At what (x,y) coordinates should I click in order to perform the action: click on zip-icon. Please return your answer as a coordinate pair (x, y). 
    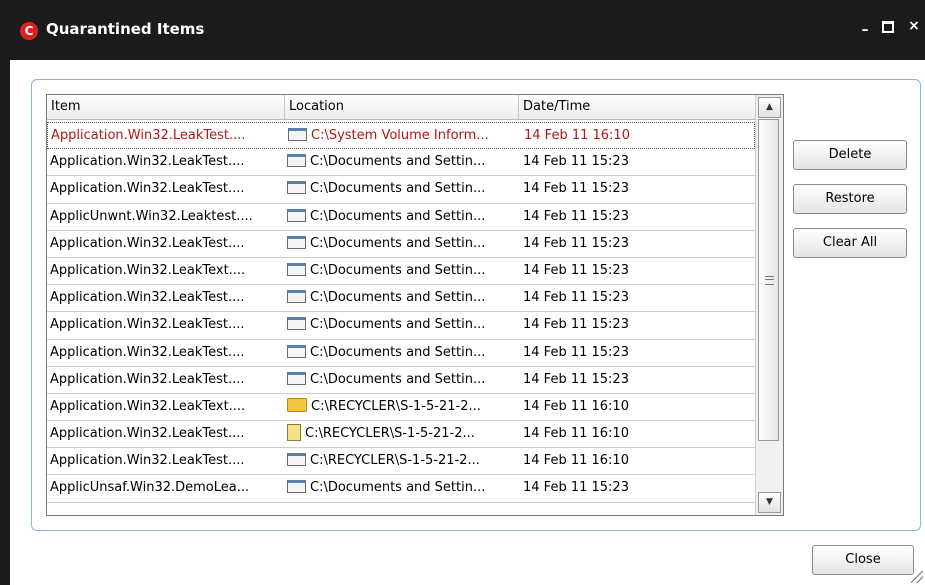
    Looking at the image, I should click on (294, 433).